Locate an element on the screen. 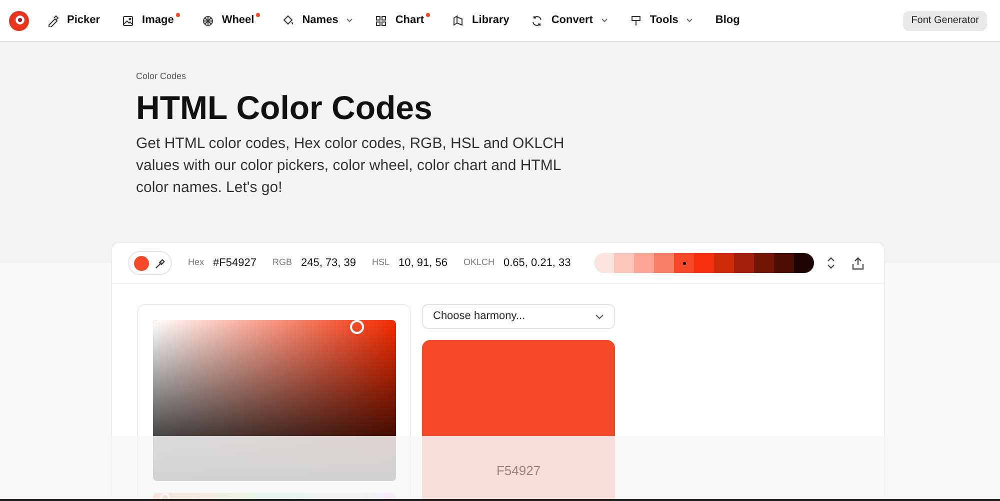 The height and width of the screenshot is (501, 1000). chevron-down-icon is located at coordinates (599, 317).